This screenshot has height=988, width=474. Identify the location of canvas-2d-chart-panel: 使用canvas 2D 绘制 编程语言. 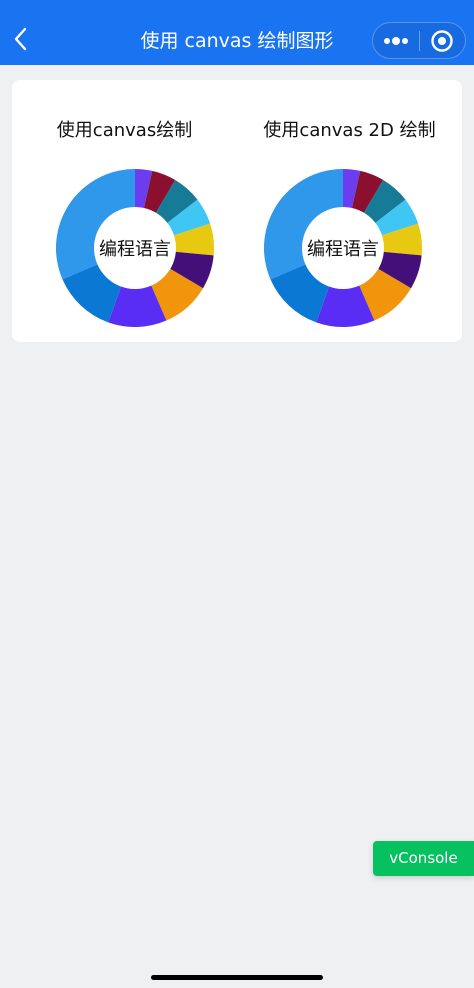
(349, 211).